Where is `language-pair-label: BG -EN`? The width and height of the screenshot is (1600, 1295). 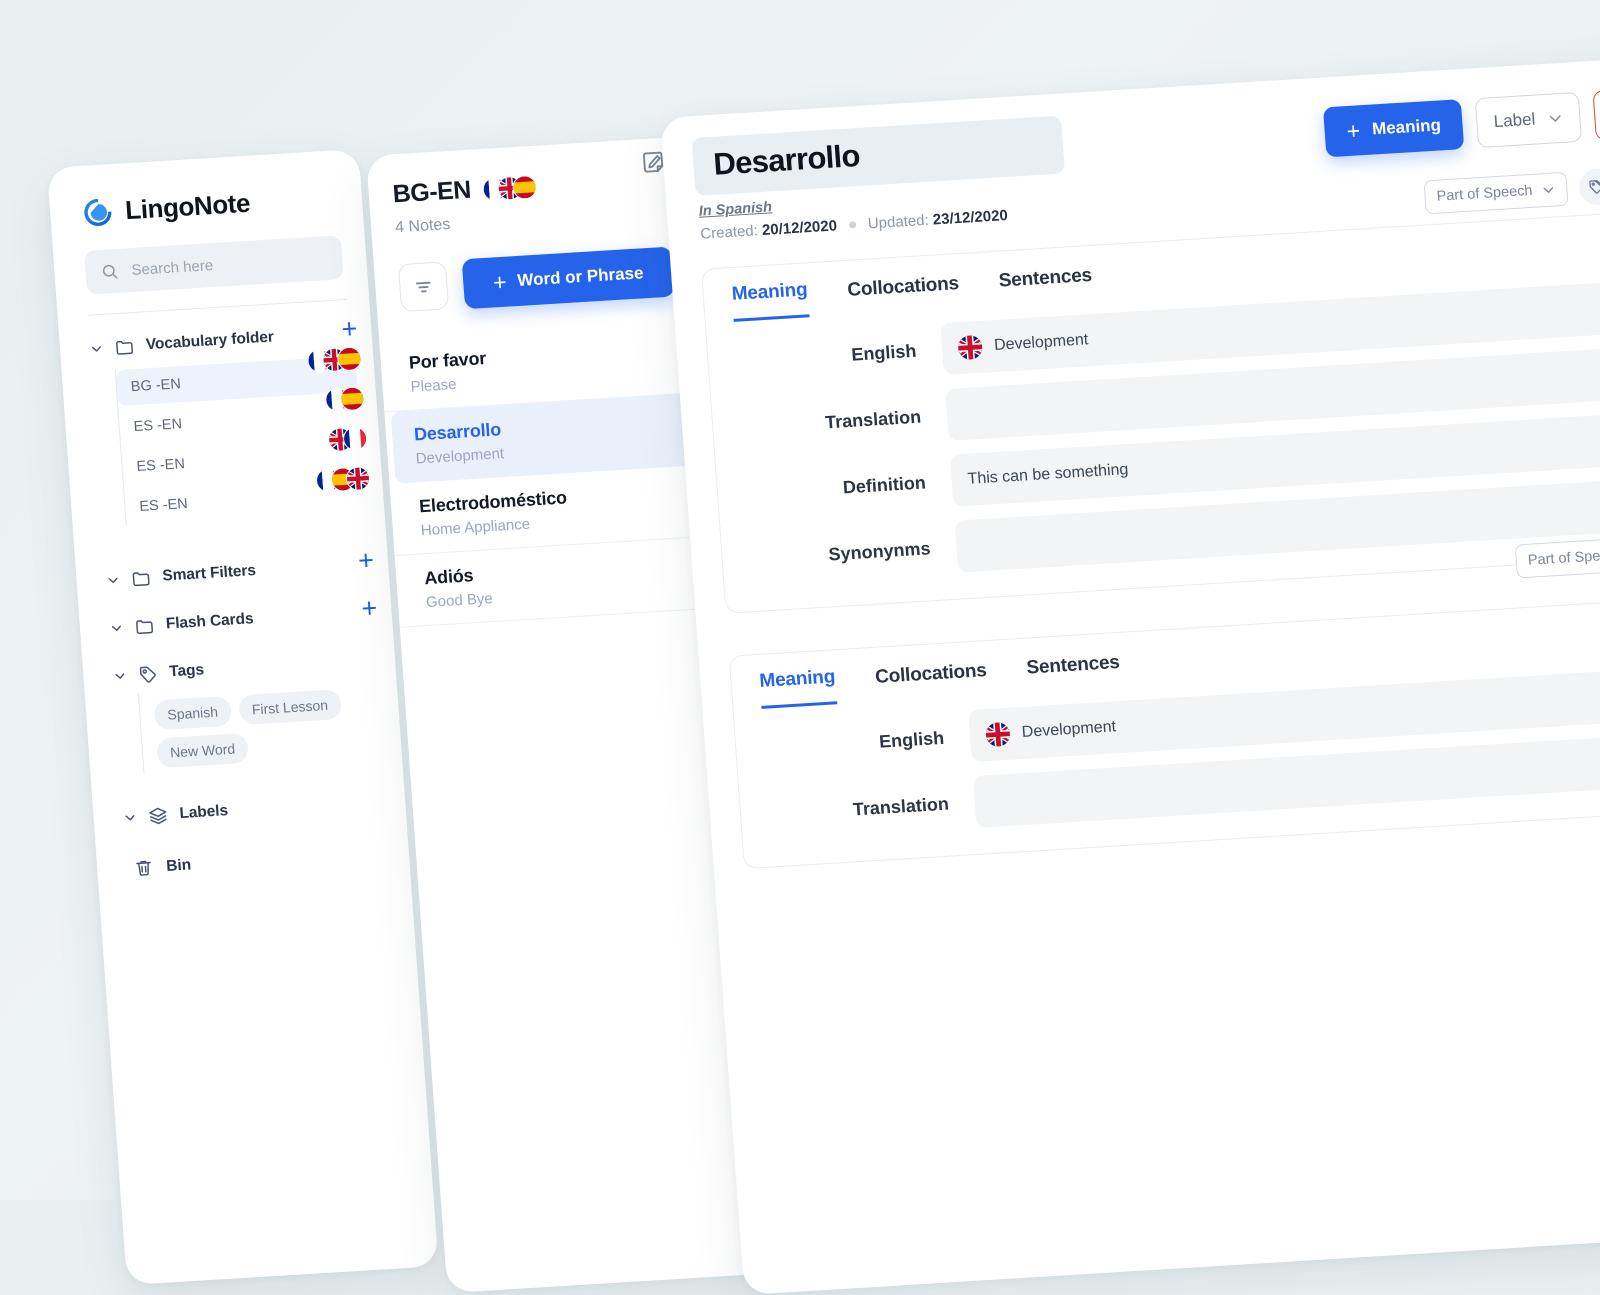 language-pair-label: BG -EN is located at coordinates (155, 385).